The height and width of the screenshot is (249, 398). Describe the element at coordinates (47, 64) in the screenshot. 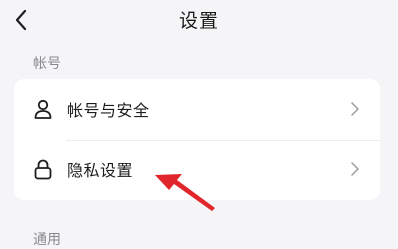

I see `section-label-account: 帐号` at that location.